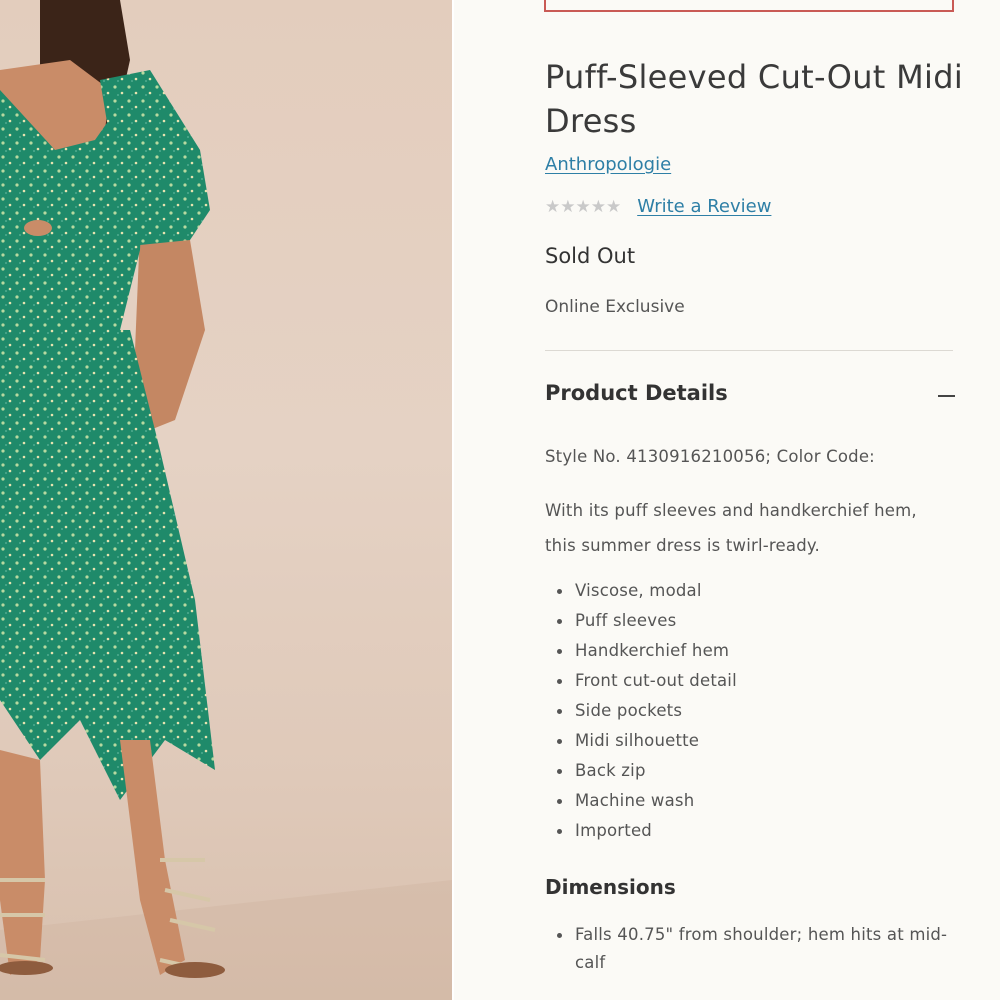  I want to click on online-exclusive-badge: Online Exclusive, so click(615, 307).